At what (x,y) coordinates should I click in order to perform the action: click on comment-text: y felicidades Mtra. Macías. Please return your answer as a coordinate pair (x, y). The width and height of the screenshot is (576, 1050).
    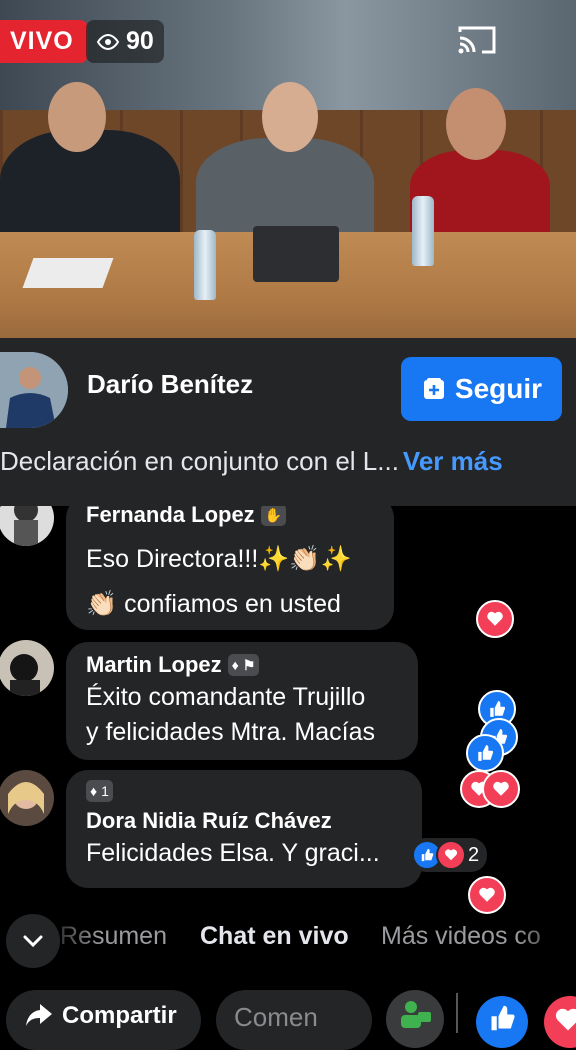
    Looking at the image, I should click on (230, 732).